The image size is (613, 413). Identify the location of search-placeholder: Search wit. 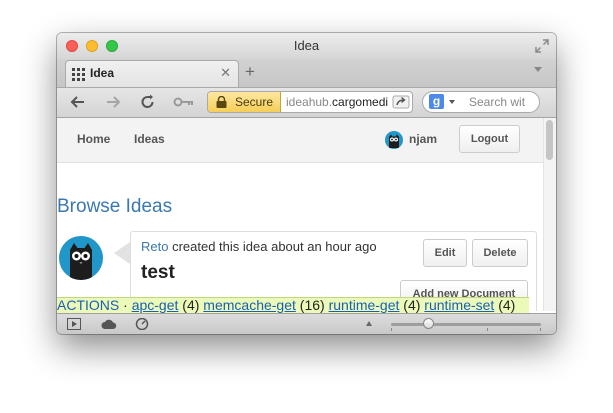
(497, 102).